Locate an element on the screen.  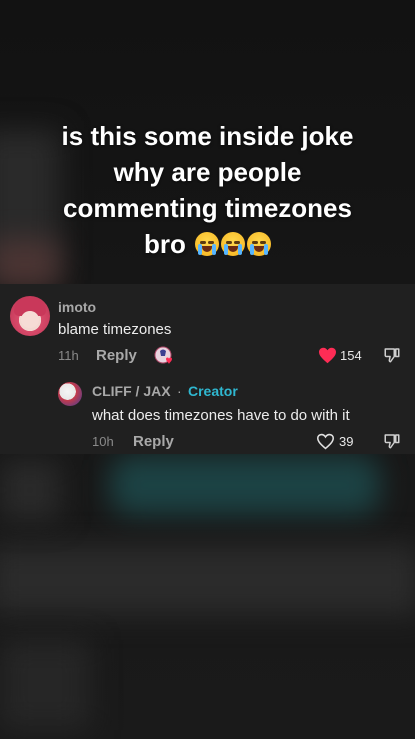
like-heart-outline-icon is located at coordinates (325, 441).